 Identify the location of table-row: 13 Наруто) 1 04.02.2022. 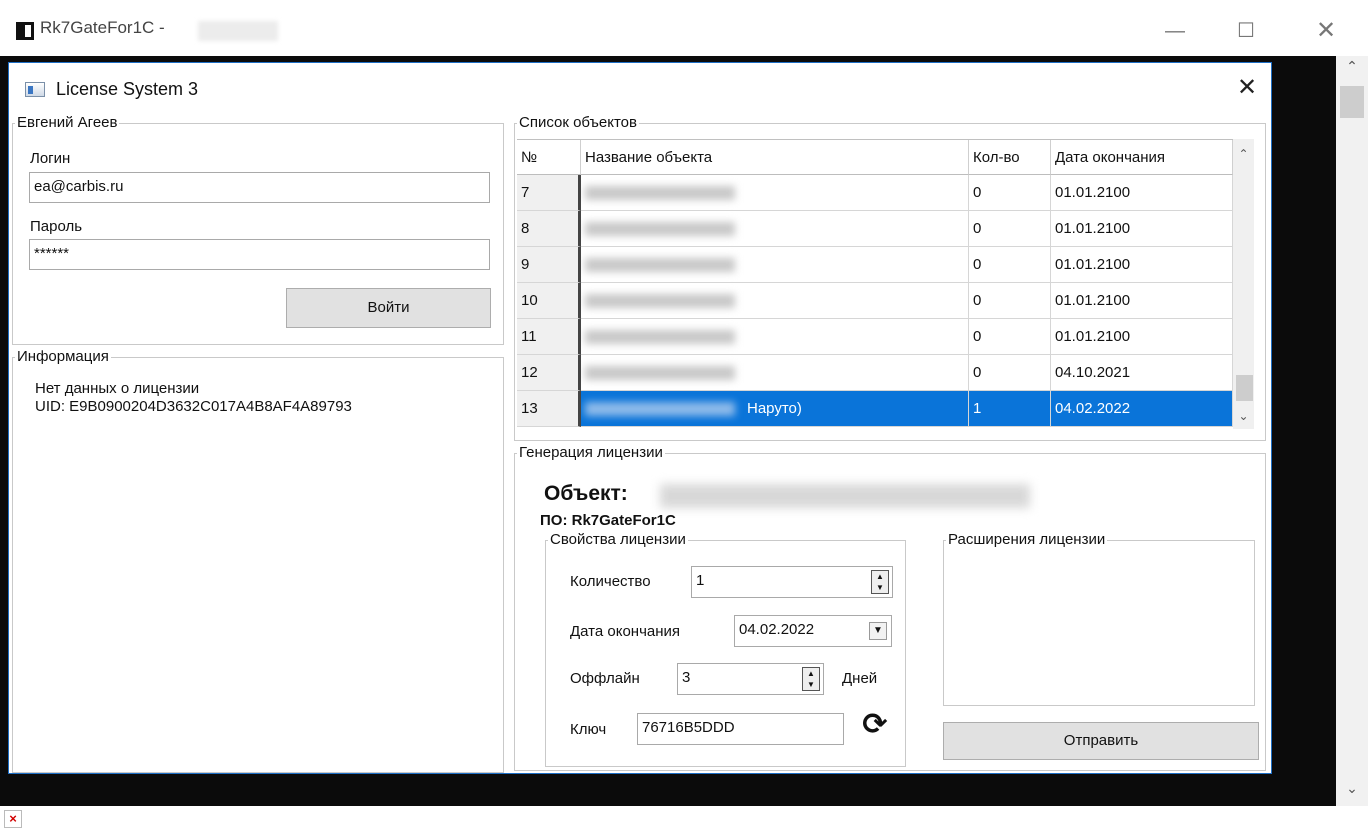
(875, 409).